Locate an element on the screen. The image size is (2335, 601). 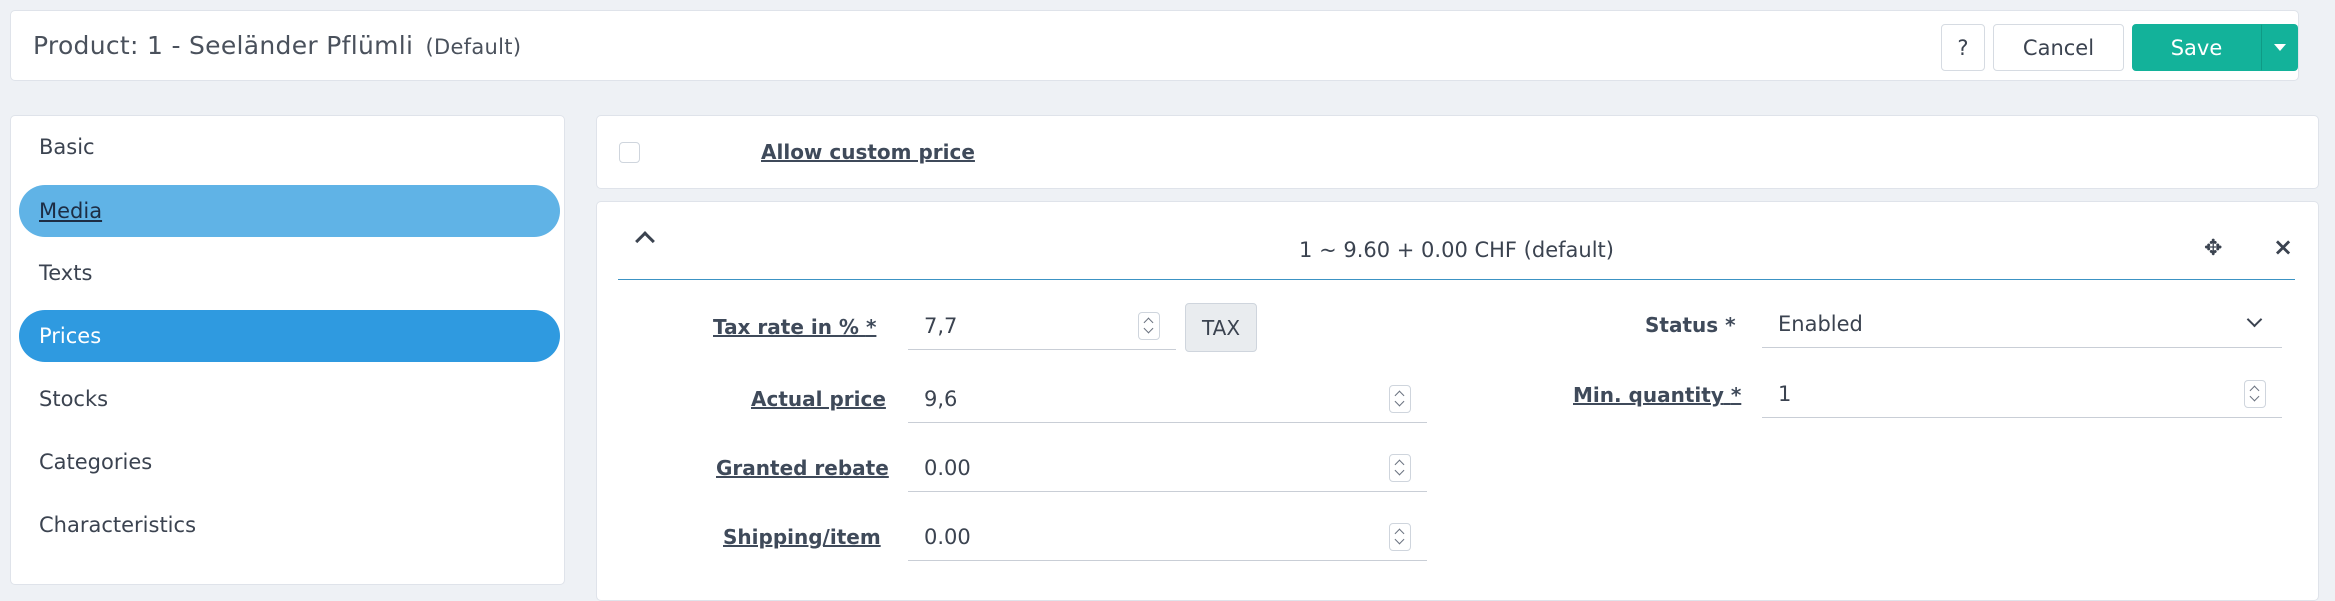
allow-custom-price-label: Allow custom price is located at coordinates (868, 152).